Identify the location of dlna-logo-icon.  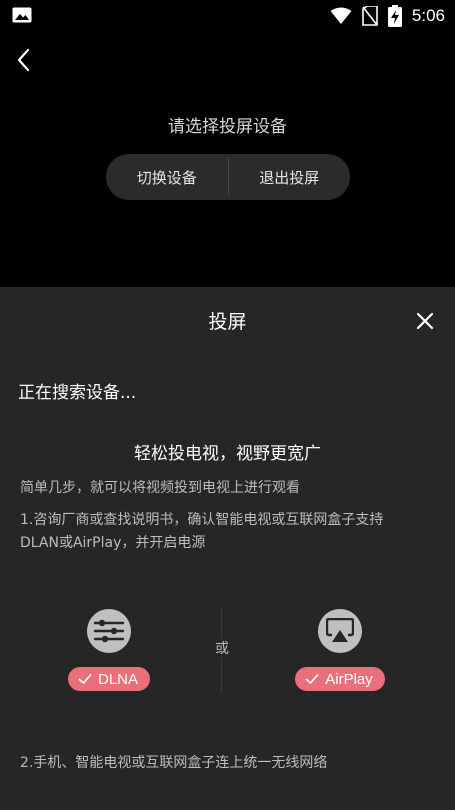
(109, 631).